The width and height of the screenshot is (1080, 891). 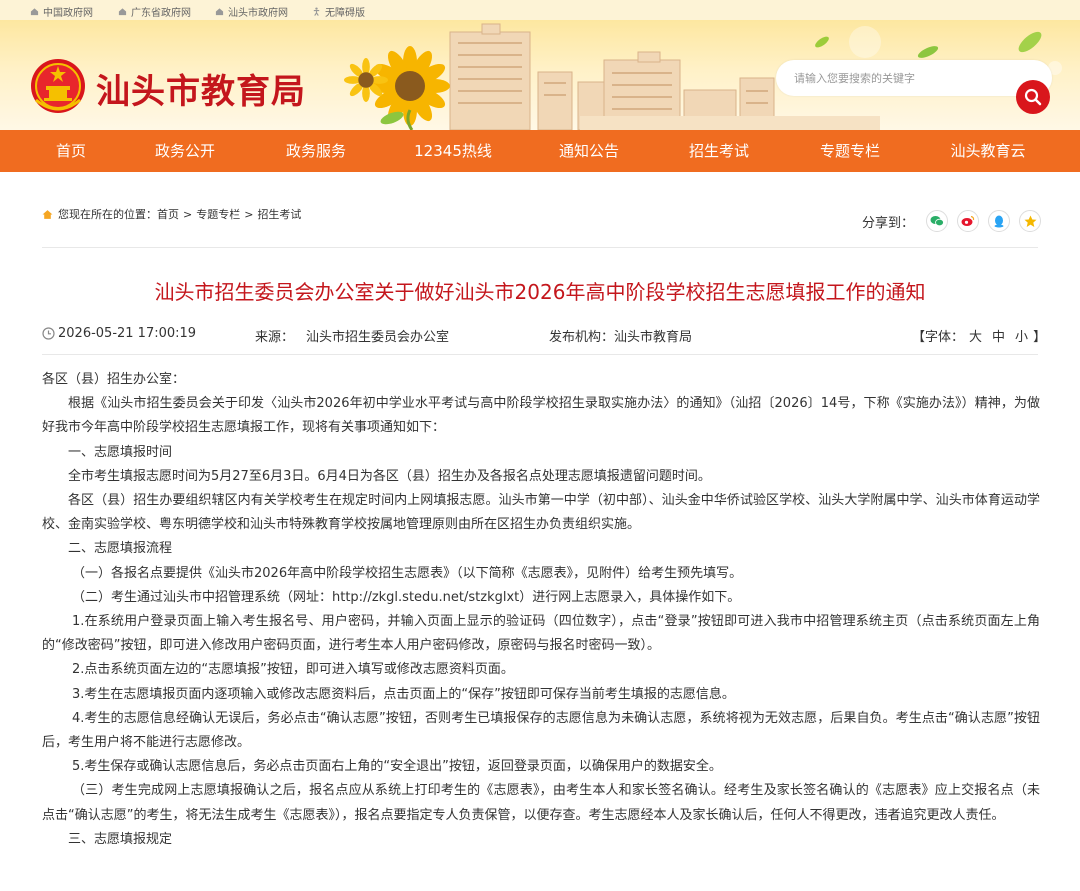 What do you see at coordinates (218, 214) in the screenshot?
I see `breadcrumb-item-special-topics: 专题专栏` at bounding box center [218, 214].